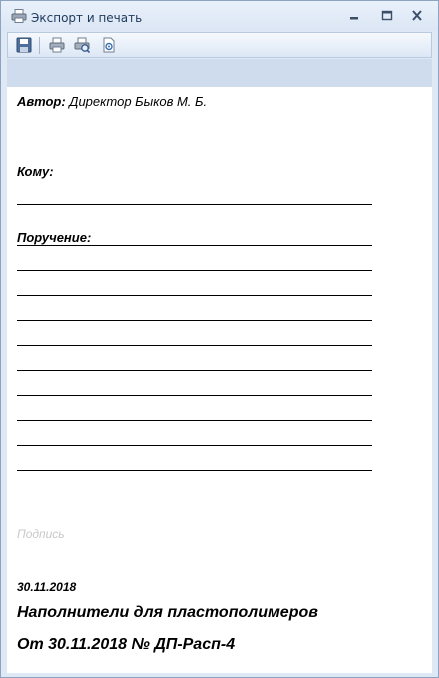 The image size is (439, 678). What do you see at coordinates (41, 534) in the screenshot?
I see `signature-placeholder: Подпись` at bounding box center [41, 534].